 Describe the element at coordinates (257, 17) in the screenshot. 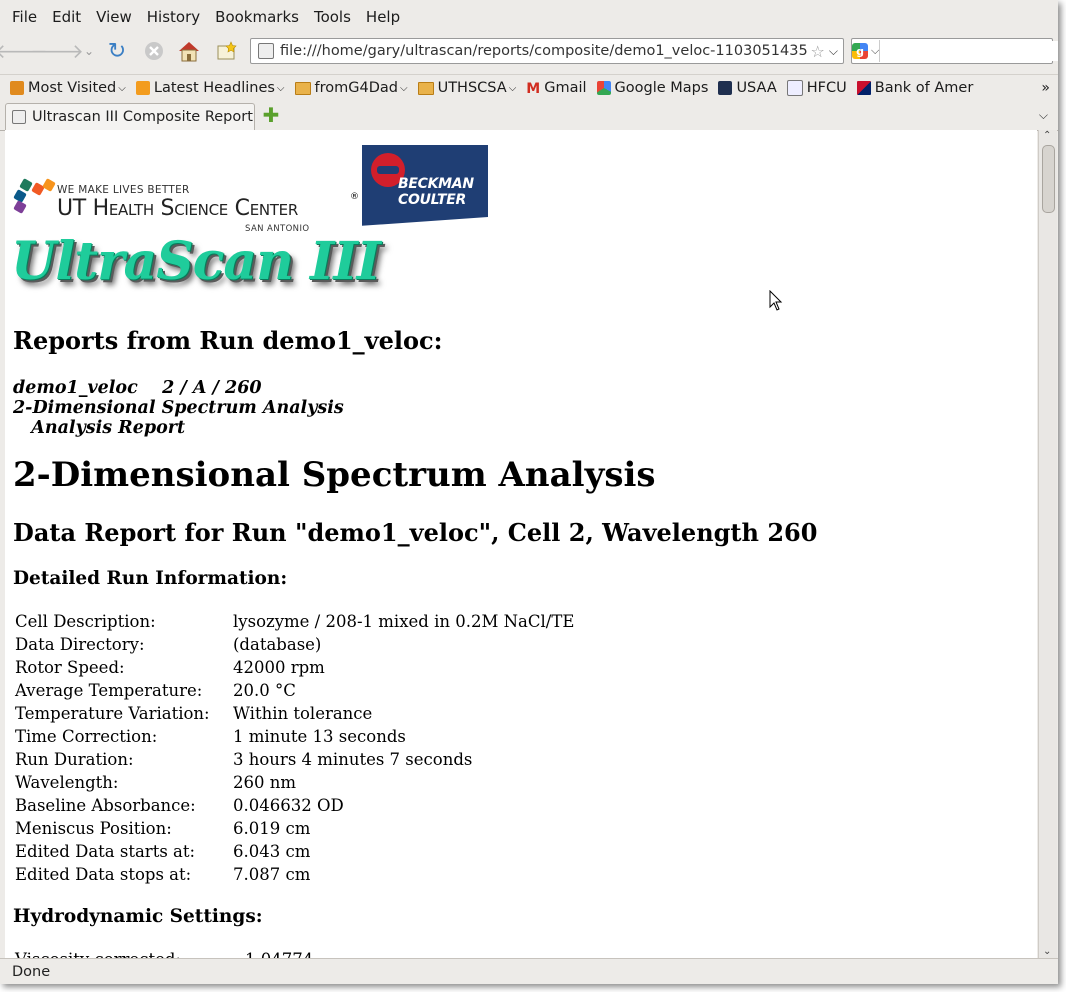

I see `menu-bookmarks: Bookmarks` at that location.